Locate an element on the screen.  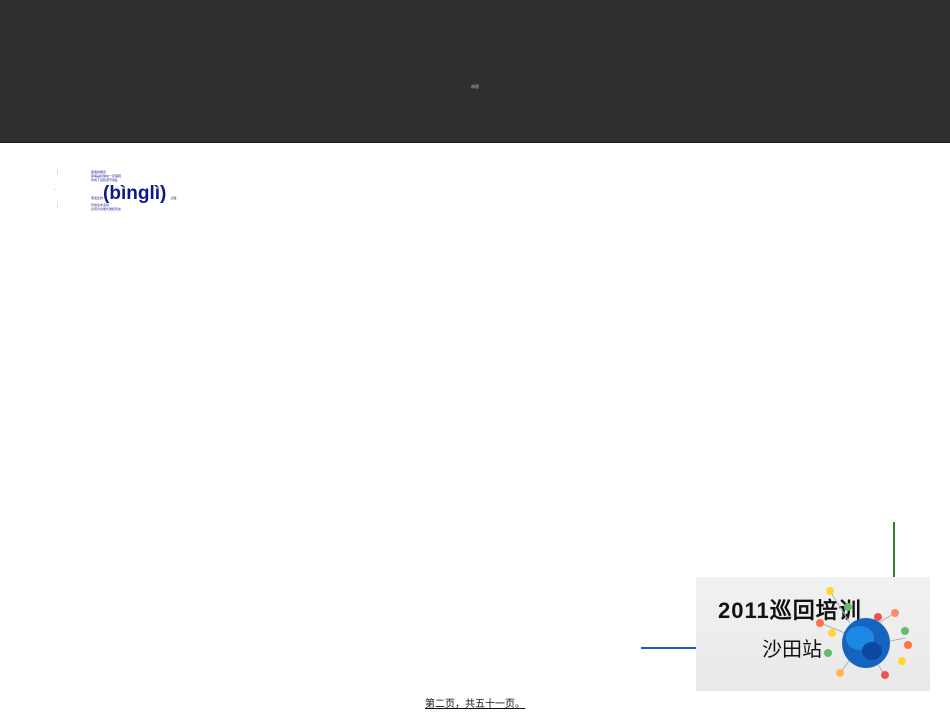
line4-prefix: 而发生的 is located at coordinates (97, 198).